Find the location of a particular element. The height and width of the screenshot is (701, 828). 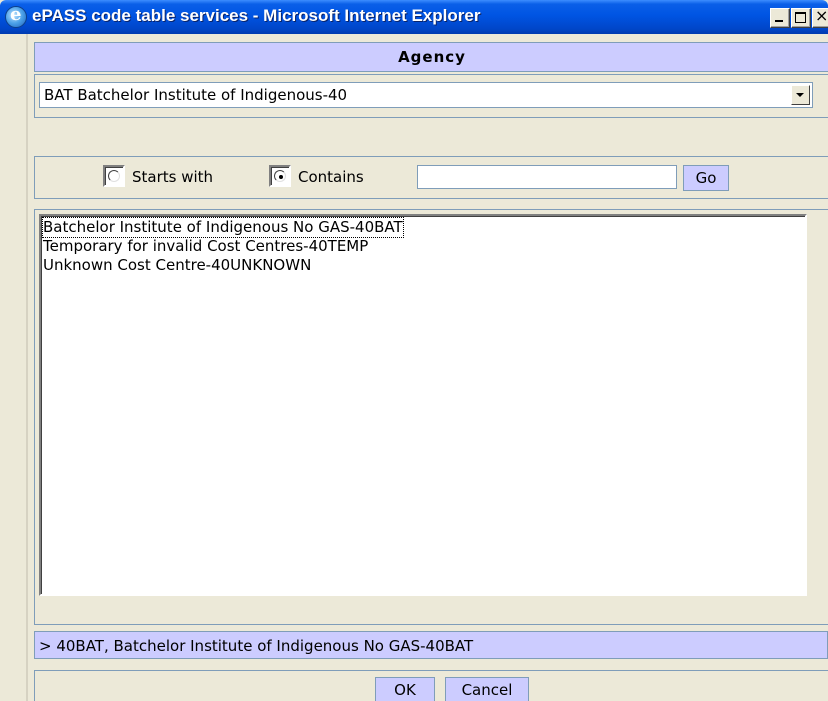

search-input is located at coordinates (547, 177).